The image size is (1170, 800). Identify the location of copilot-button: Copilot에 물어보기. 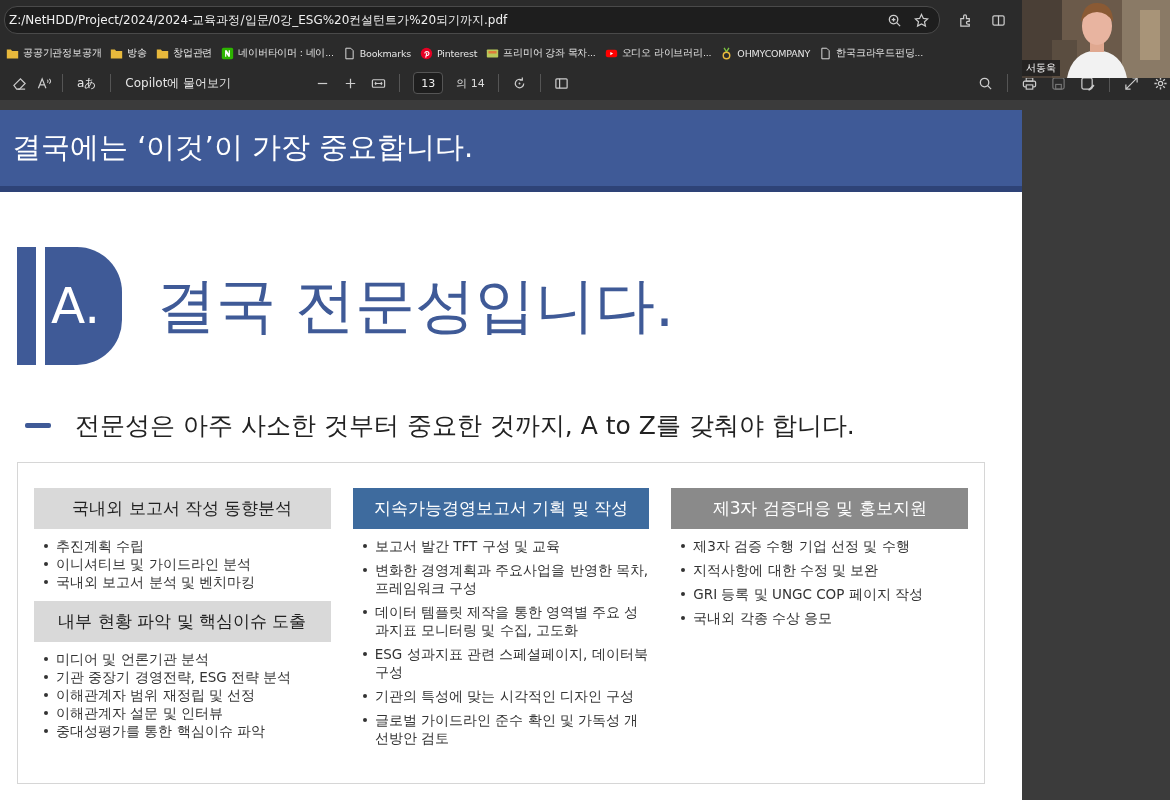
(178, 83).